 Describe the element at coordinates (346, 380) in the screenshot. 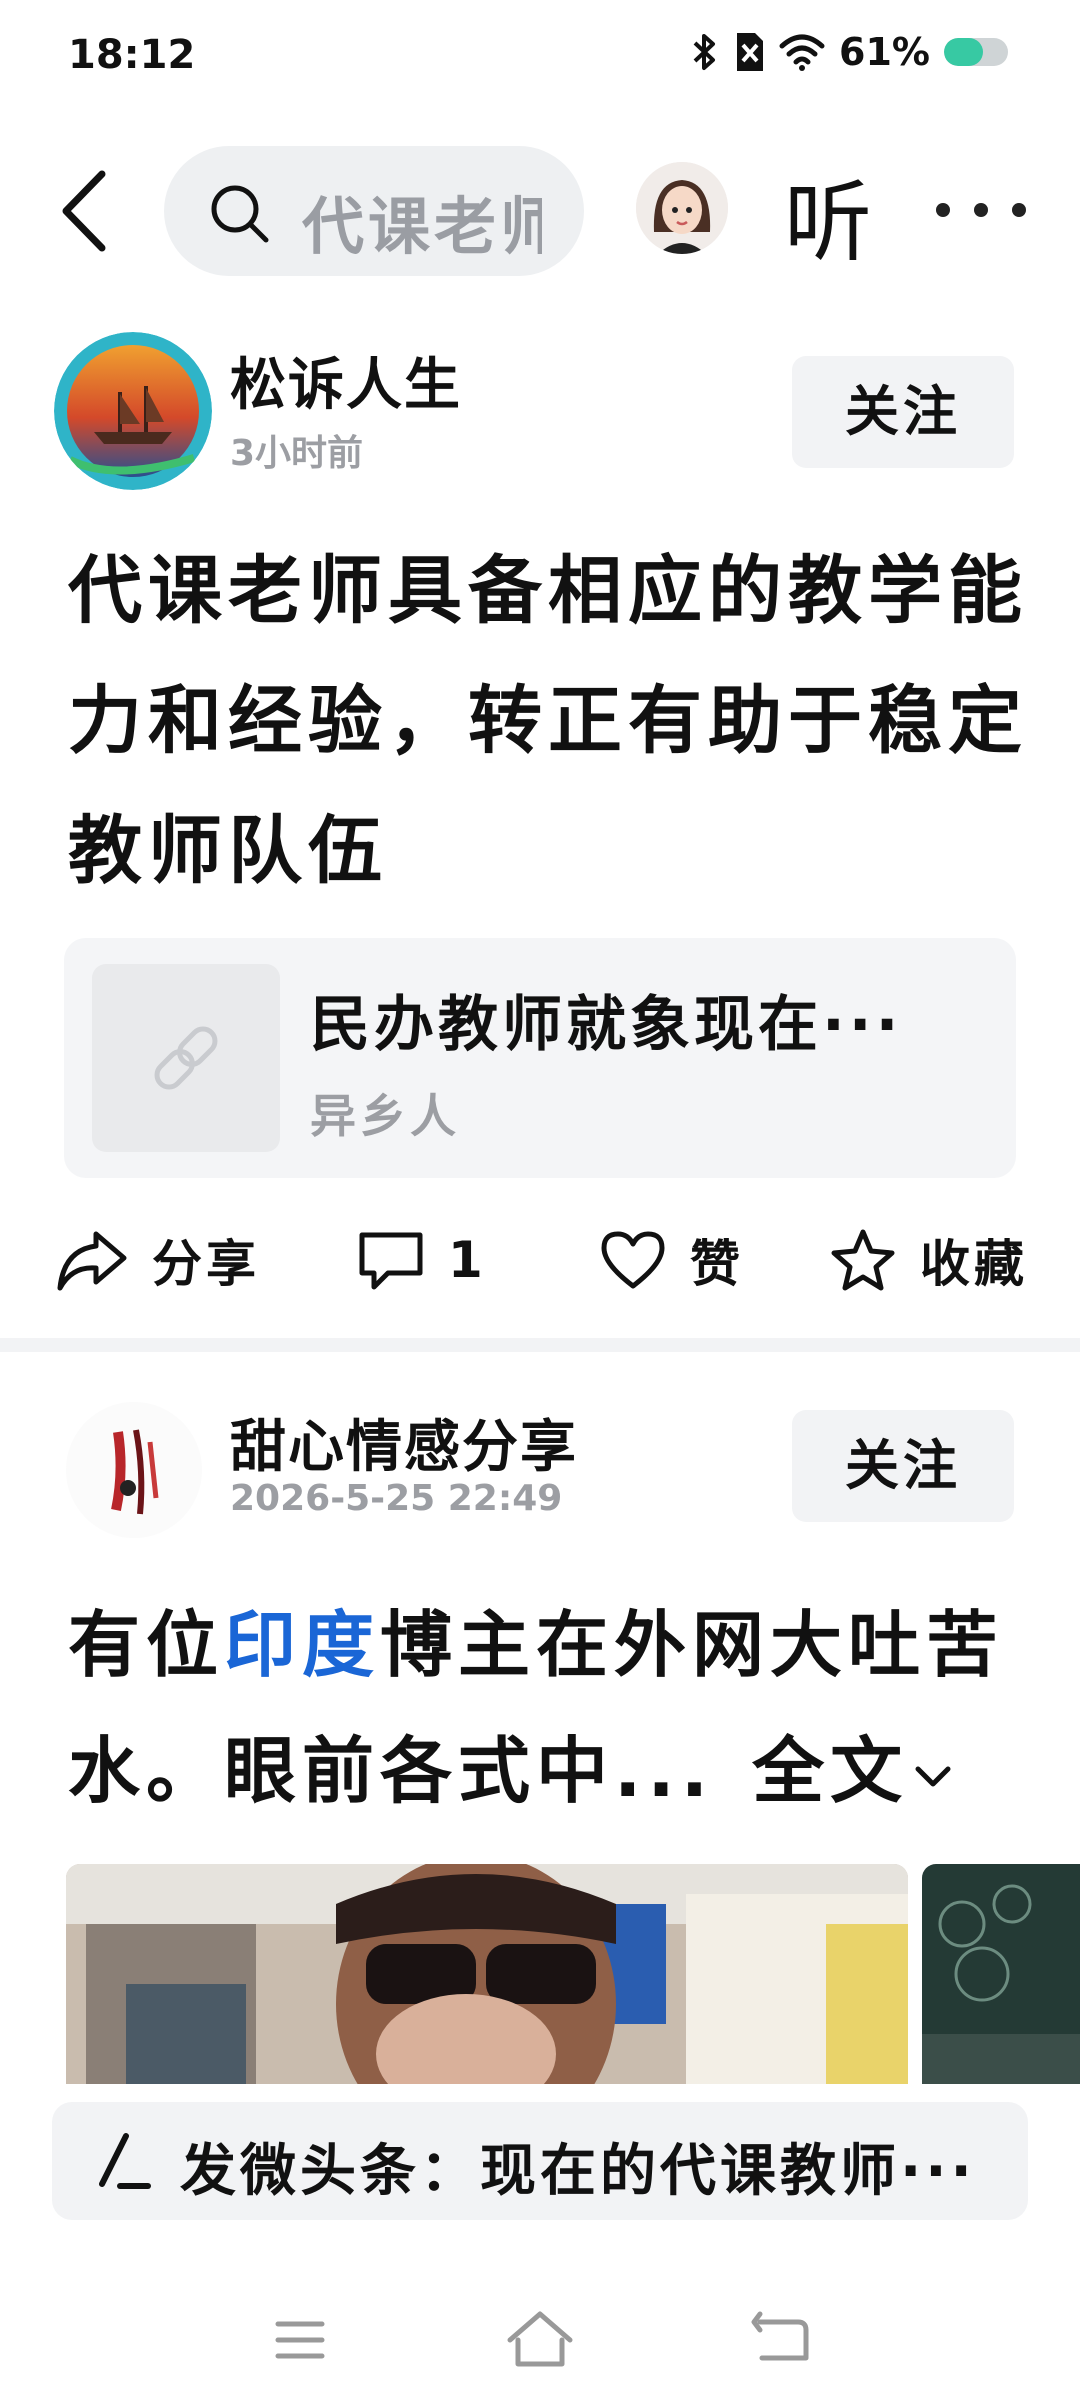

I see `author-name: 松诉人生` at that location.